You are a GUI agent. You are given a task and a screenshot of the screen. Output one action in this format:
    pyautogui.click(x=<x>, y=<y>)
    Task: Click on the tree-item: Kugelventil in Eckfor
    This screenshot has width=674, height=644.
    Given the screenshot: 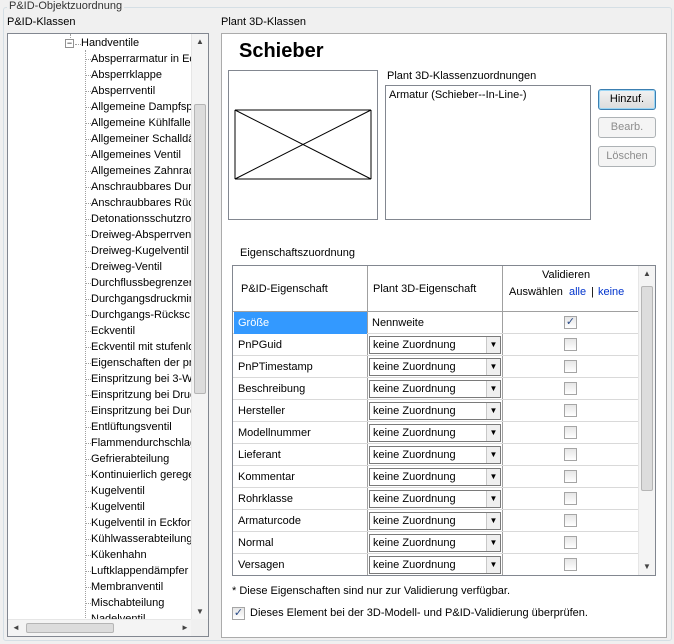 What is the action you would take?
    pyautogui.click(x=141, y=523)
    